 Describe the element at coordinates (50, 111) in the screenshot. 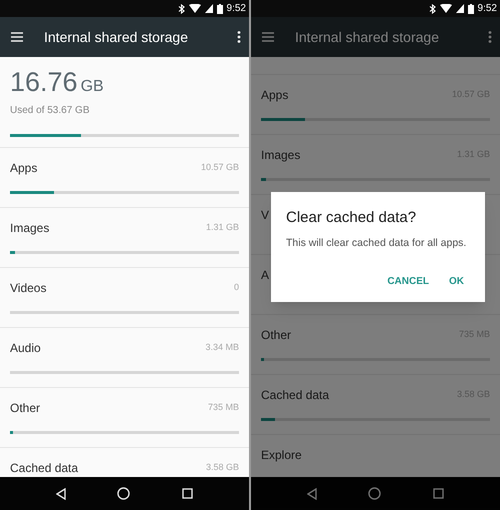

I see `used-caption: Used of 53.67 GB` at that location.